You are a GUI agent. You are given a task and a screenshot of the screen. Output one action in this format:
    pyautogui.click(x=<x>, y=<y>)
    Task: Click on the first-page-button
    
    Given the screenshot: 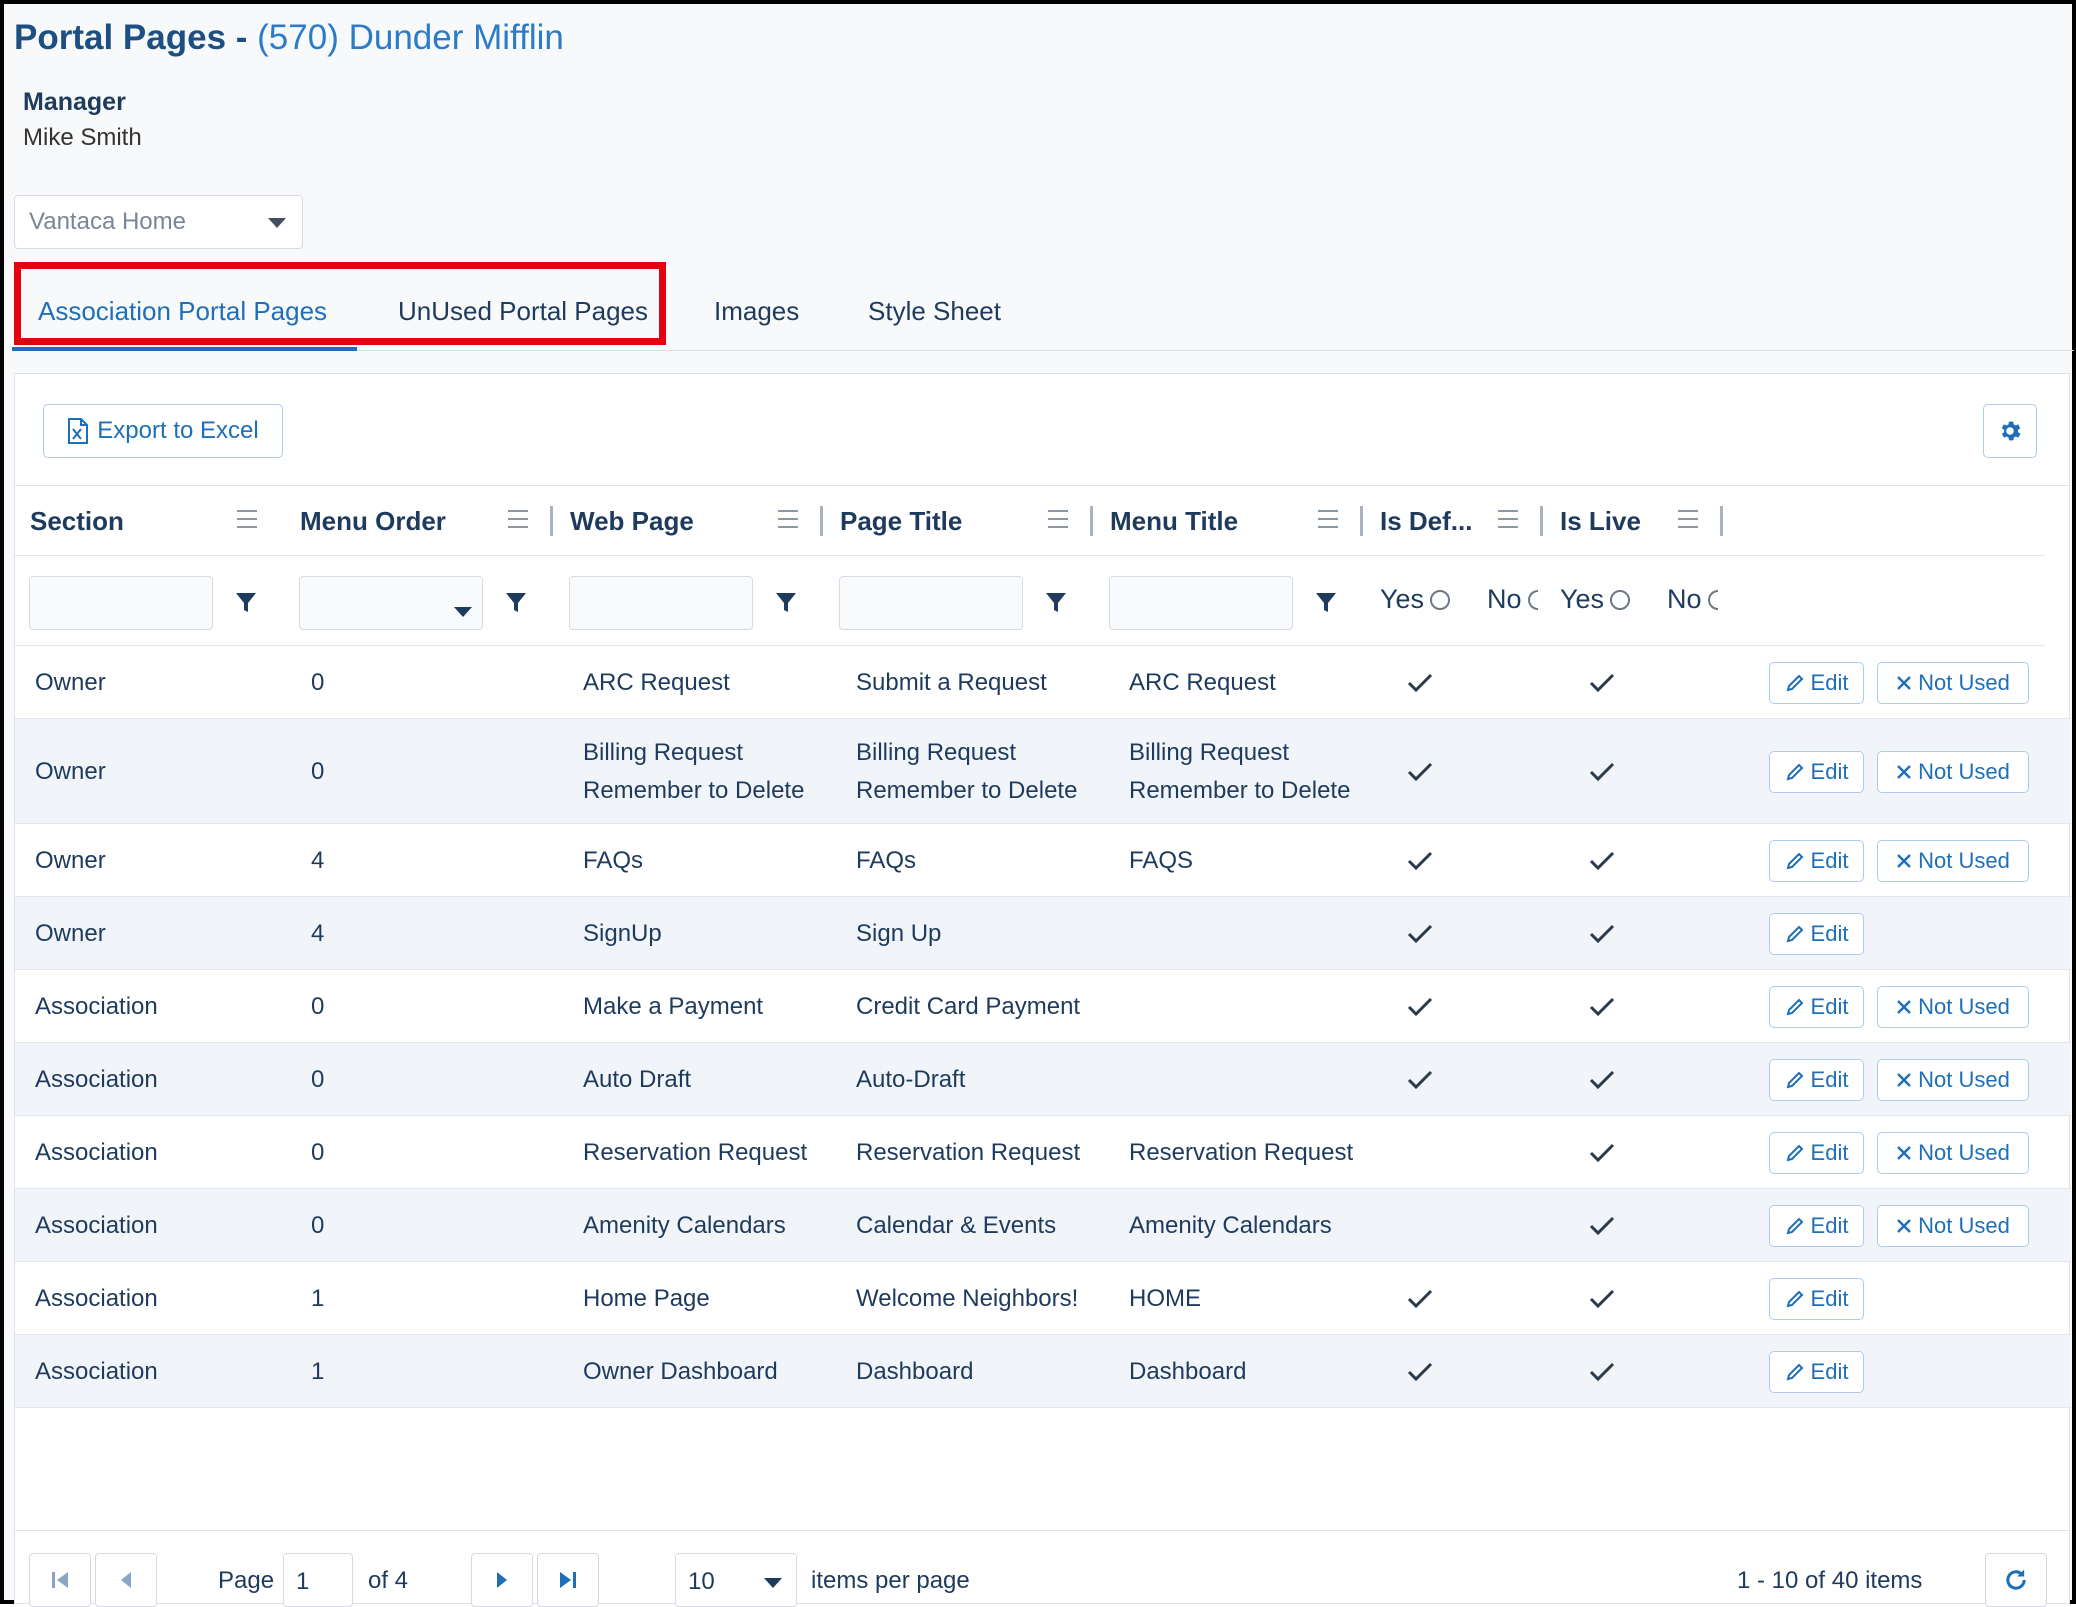 What is the action you would take?
    pyautogui.click(x=60, y=1580)
    